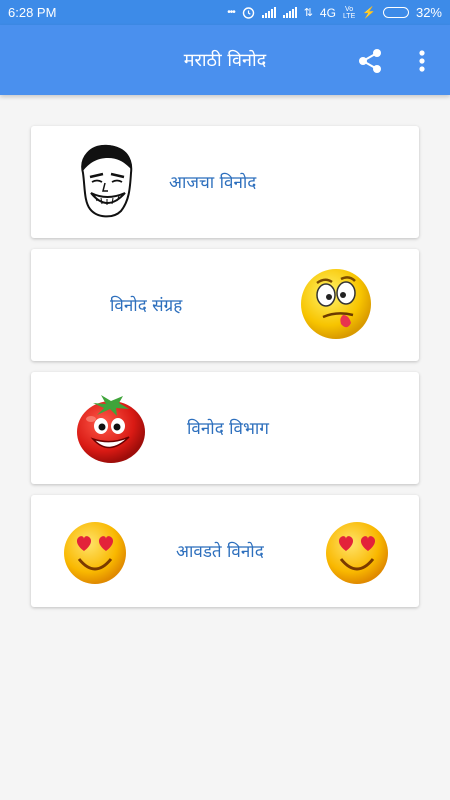 The height and width of the screenshot is (800, 450). I want to click on status-icons: ••• ⇅ 4G Vo LTE ⚡ 32%, so click(334, 12).